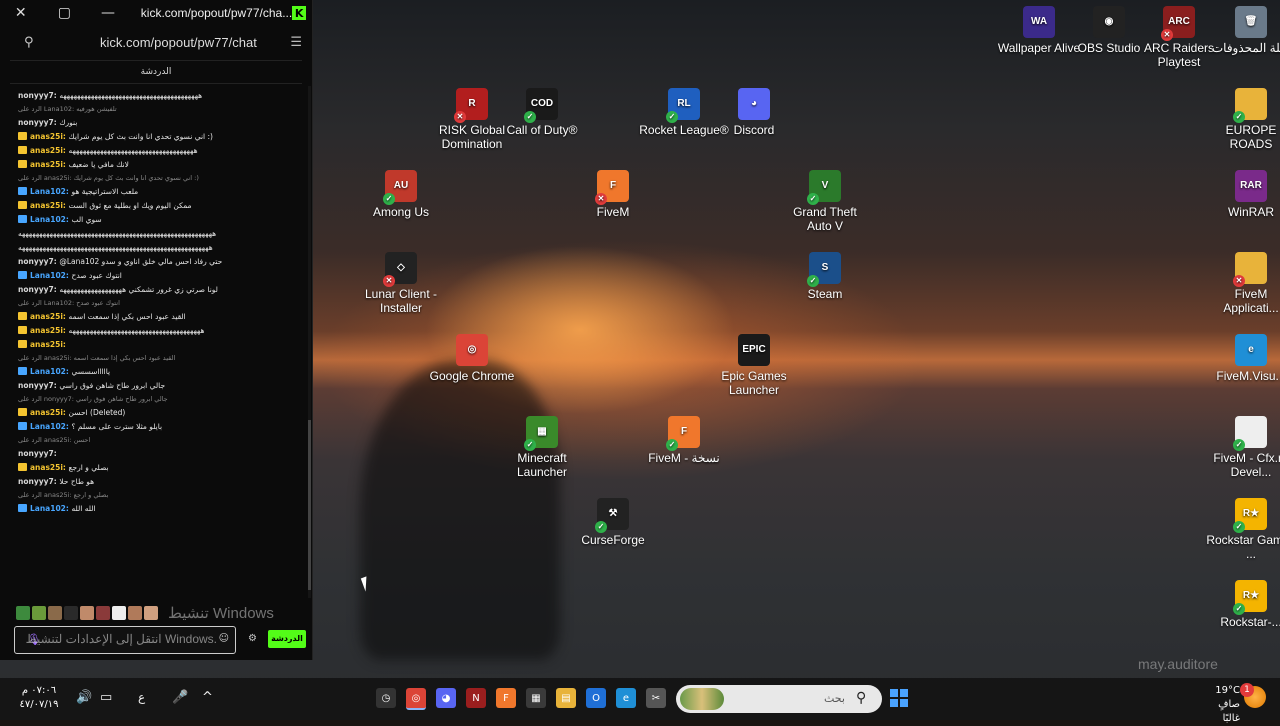  Describe the element at coordinates (1250, 597) in the screenshot. I see `rockstar-icon: R★ ✓` at that location.